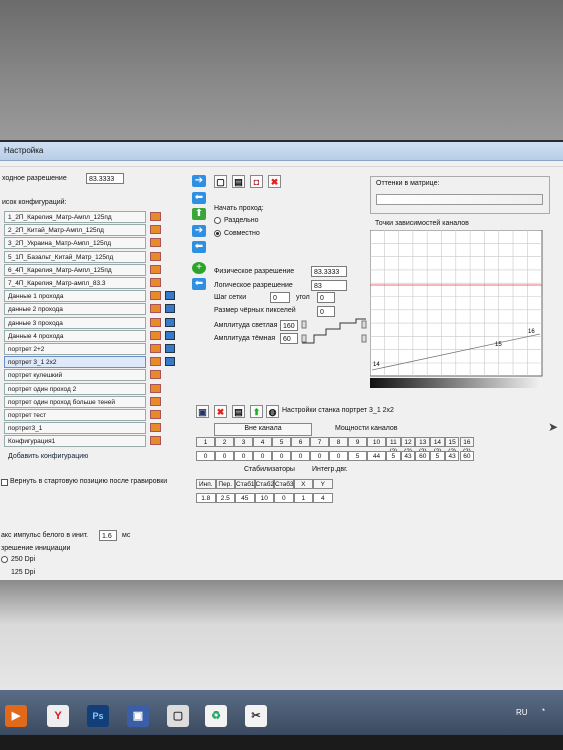 The image size is (563, 750). What do you see at coordinates (238, 411) in the screenshot?
I see `copy-icon: ▤` at bounding box center [238, 411].